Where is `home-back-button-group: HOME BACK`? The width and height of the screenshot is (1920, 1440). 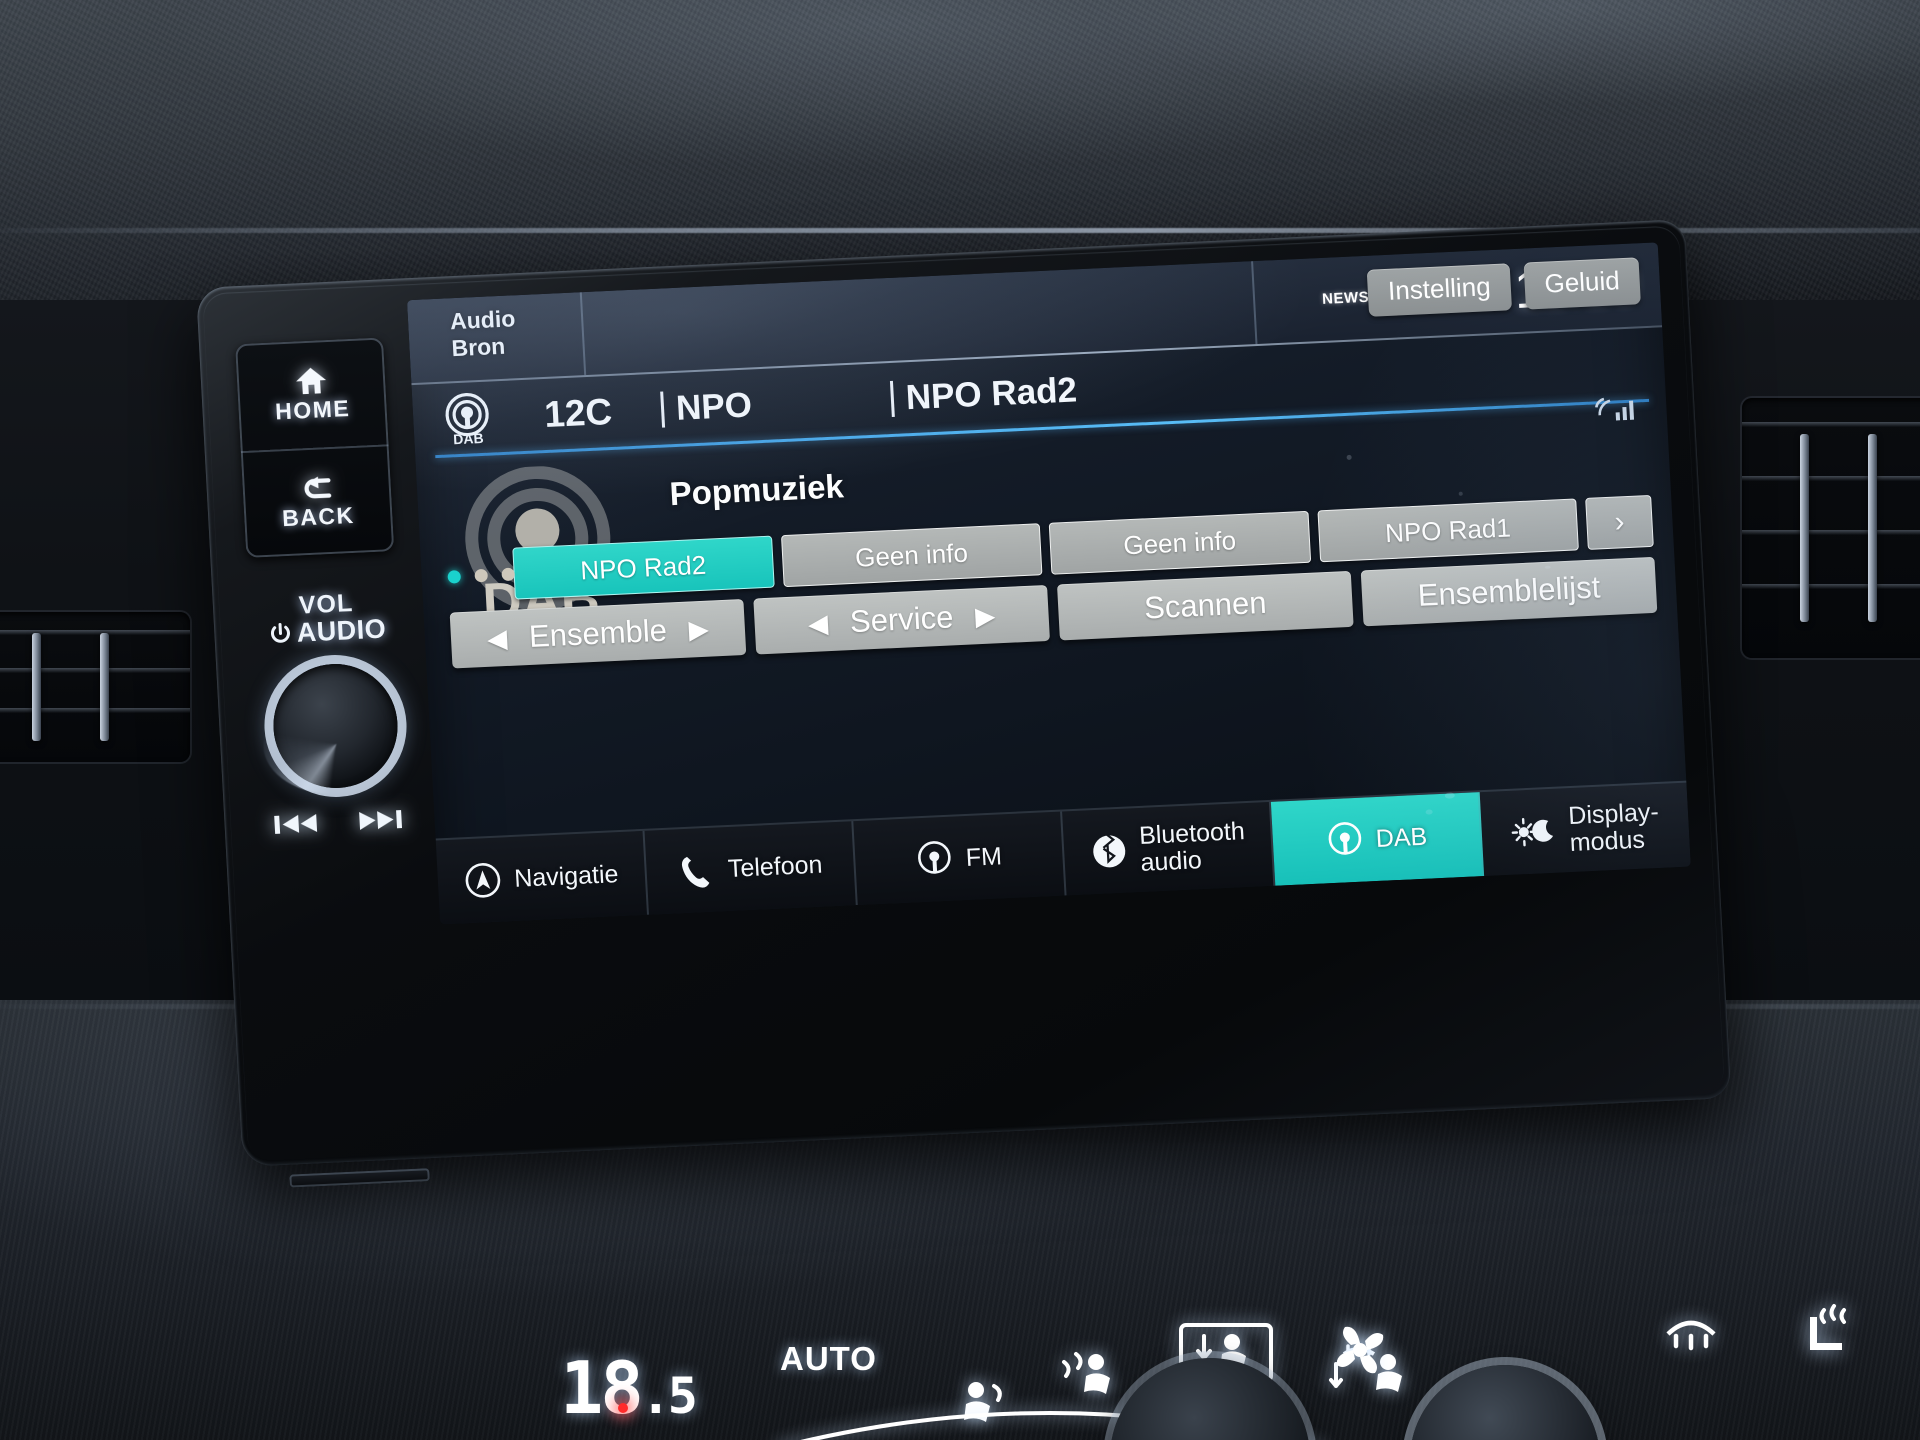
home-back-button-group: HOME BACK is located at coordinates (315, 447).